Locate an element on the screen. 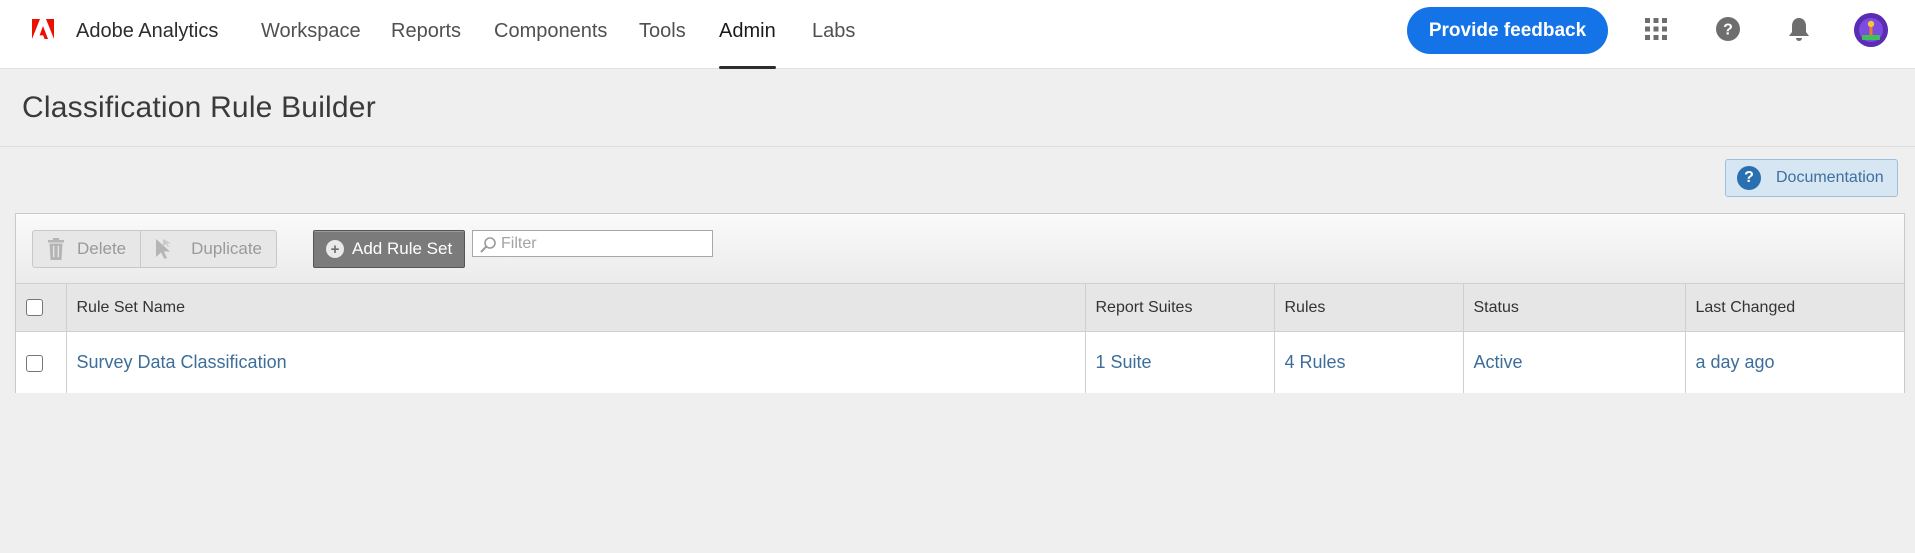  adobe-logo-icon is located at coordinates (43, 29).